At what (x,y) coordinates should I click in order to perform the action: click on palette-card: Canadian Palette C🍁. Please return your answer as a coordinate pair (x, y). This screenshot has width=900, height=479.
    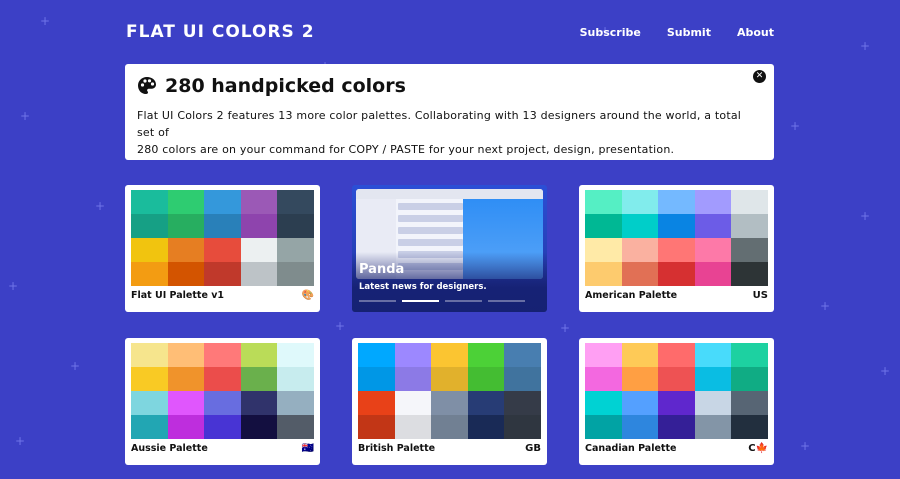
    Looking at the image, I should click on (676, 401).